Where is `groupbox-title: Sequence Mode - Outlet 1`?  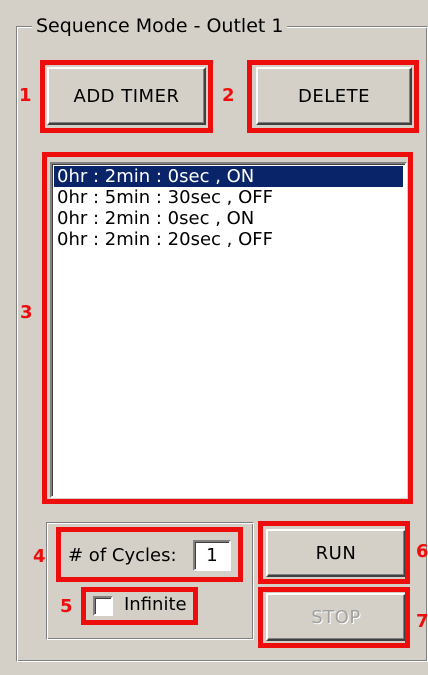
groupbox-title: Sequence Mode - Outlet 1 is located at coordinates (160, 26).